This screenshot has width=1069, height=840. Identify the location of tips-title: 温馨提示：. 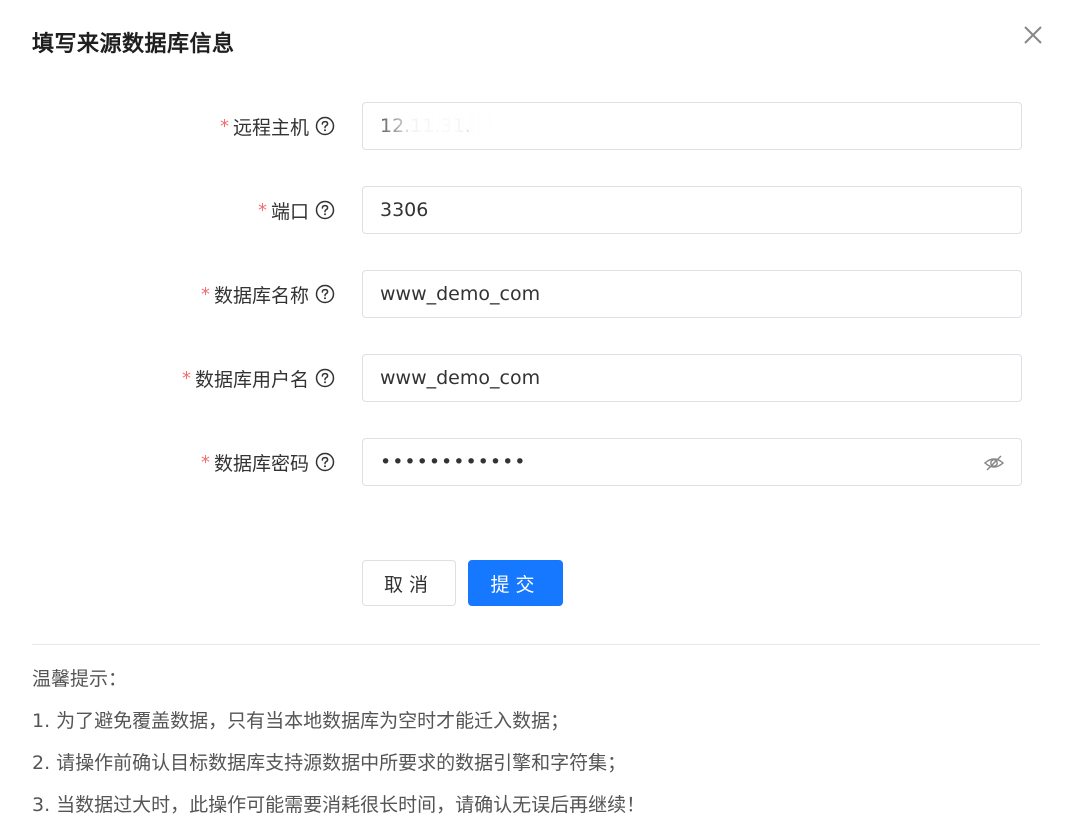
(80, 679).